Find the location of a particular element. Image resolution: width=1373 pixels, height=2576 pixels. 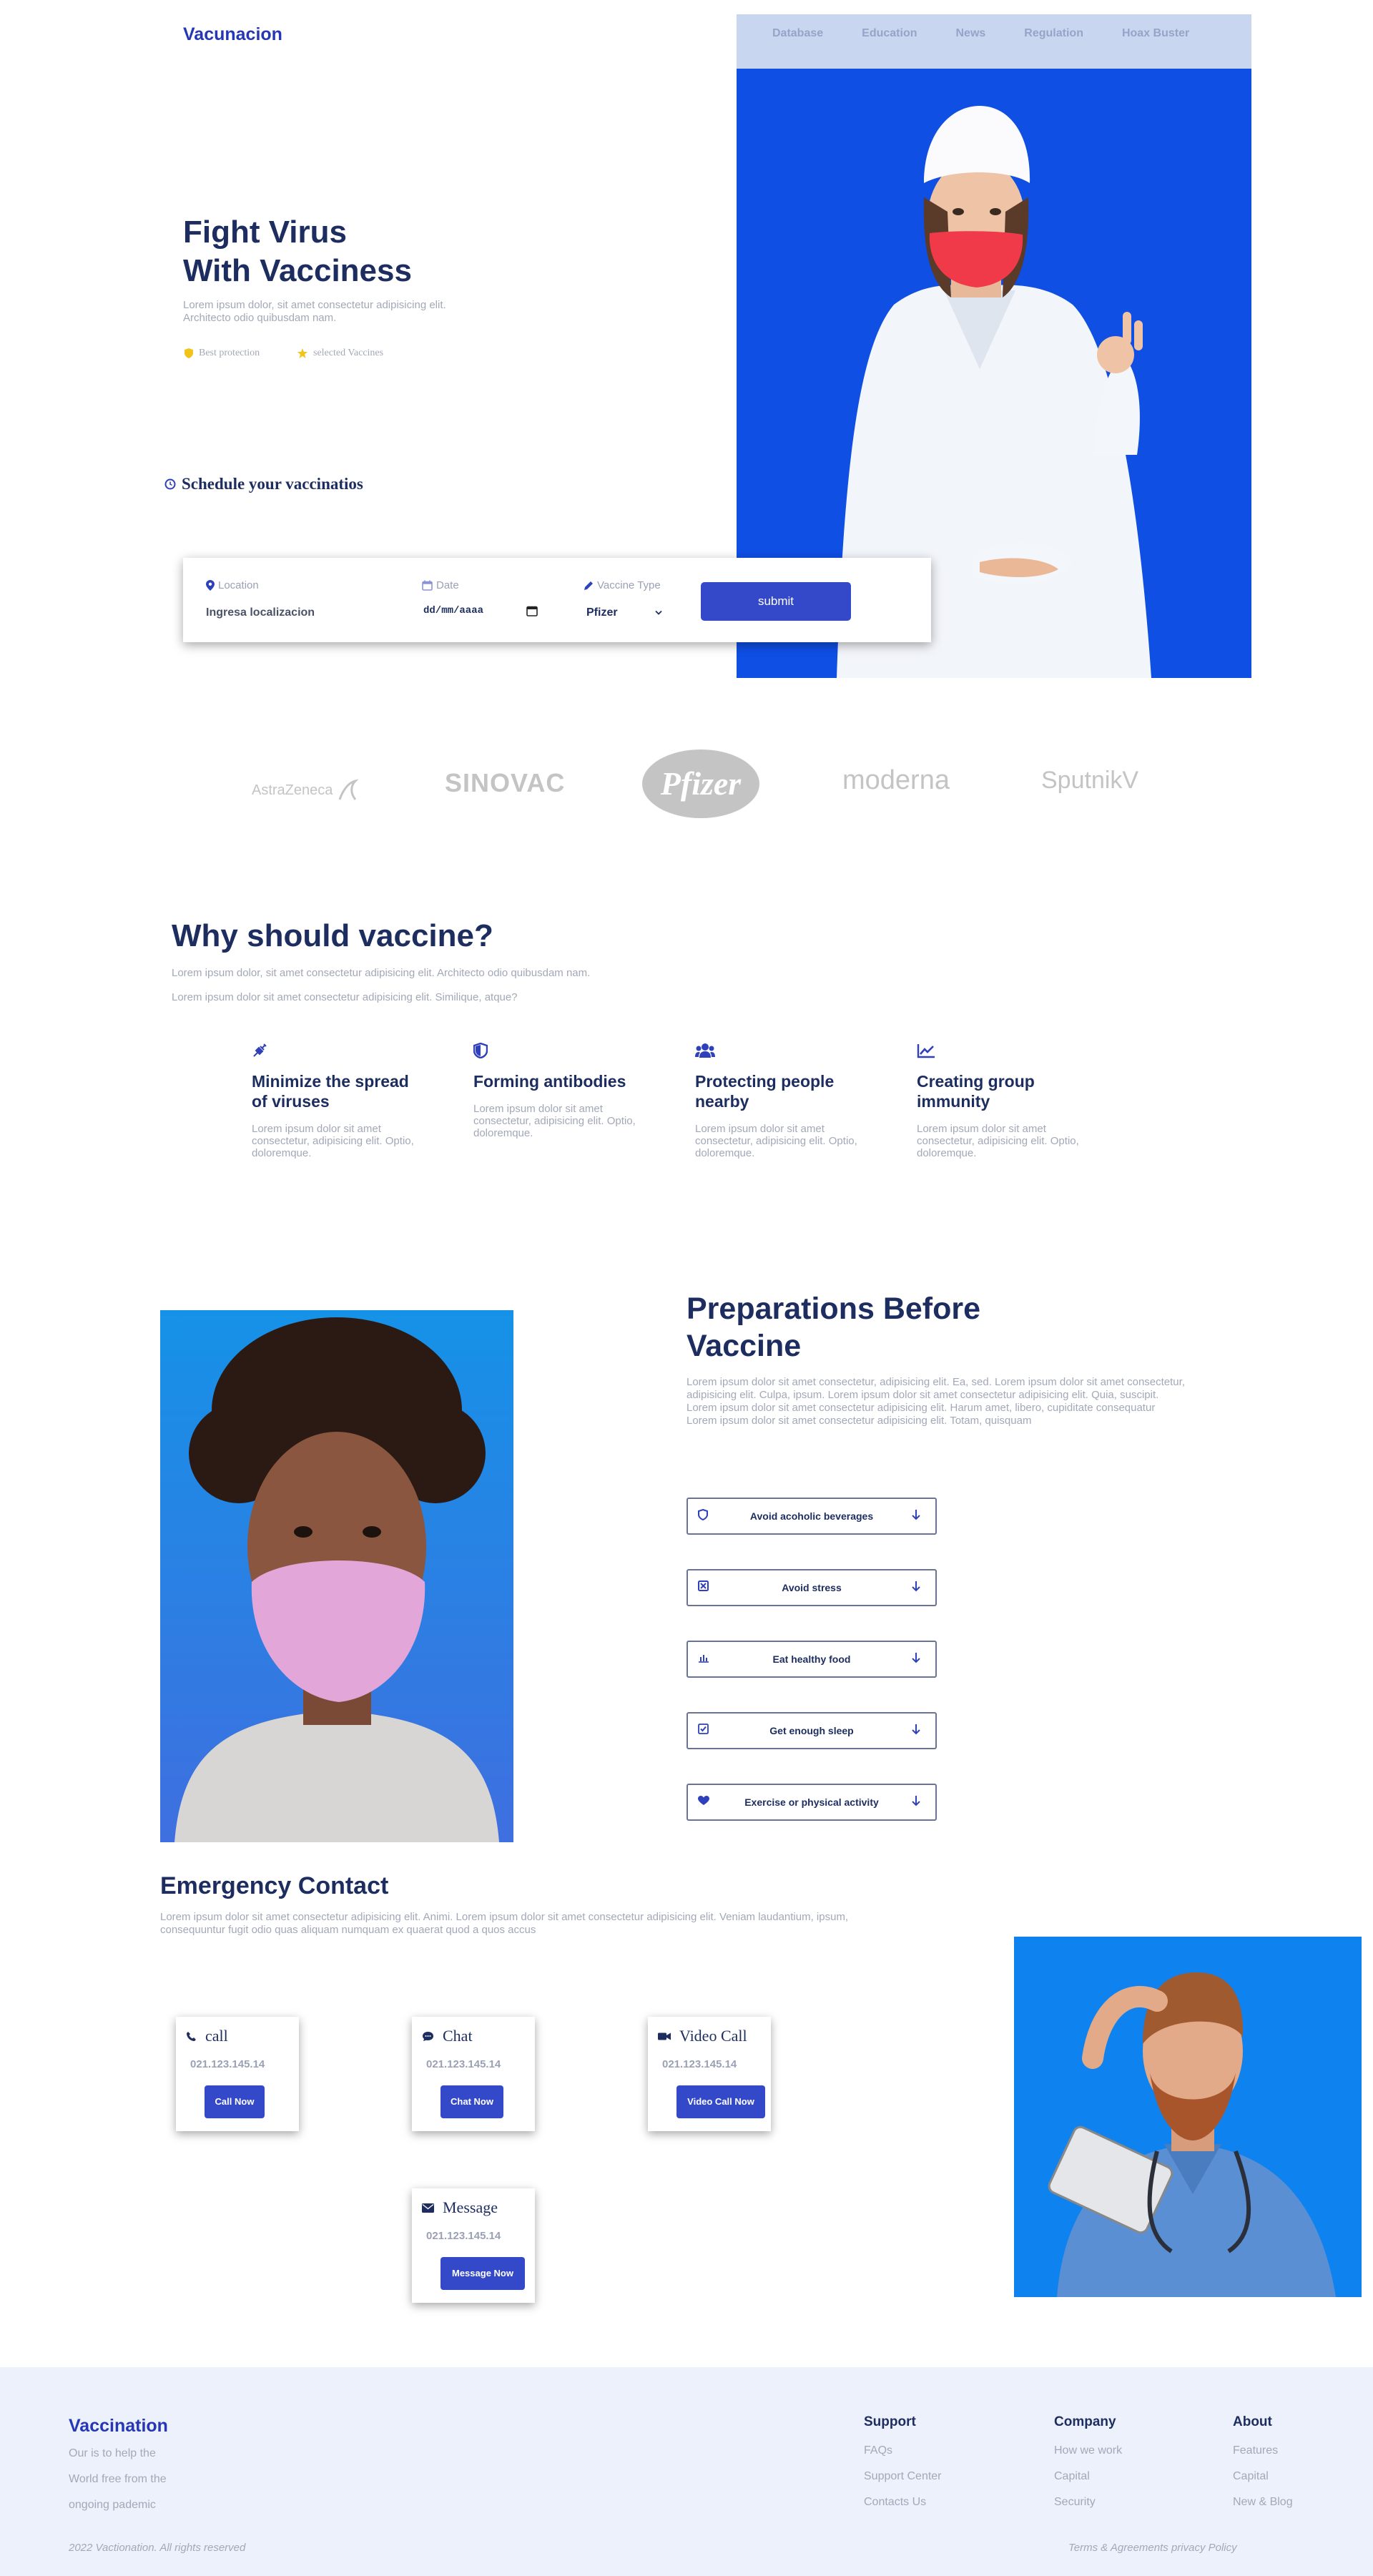

accordion-avoid-alcohol: Avoid acoholic beverages is located at coordinates (811, 1517).